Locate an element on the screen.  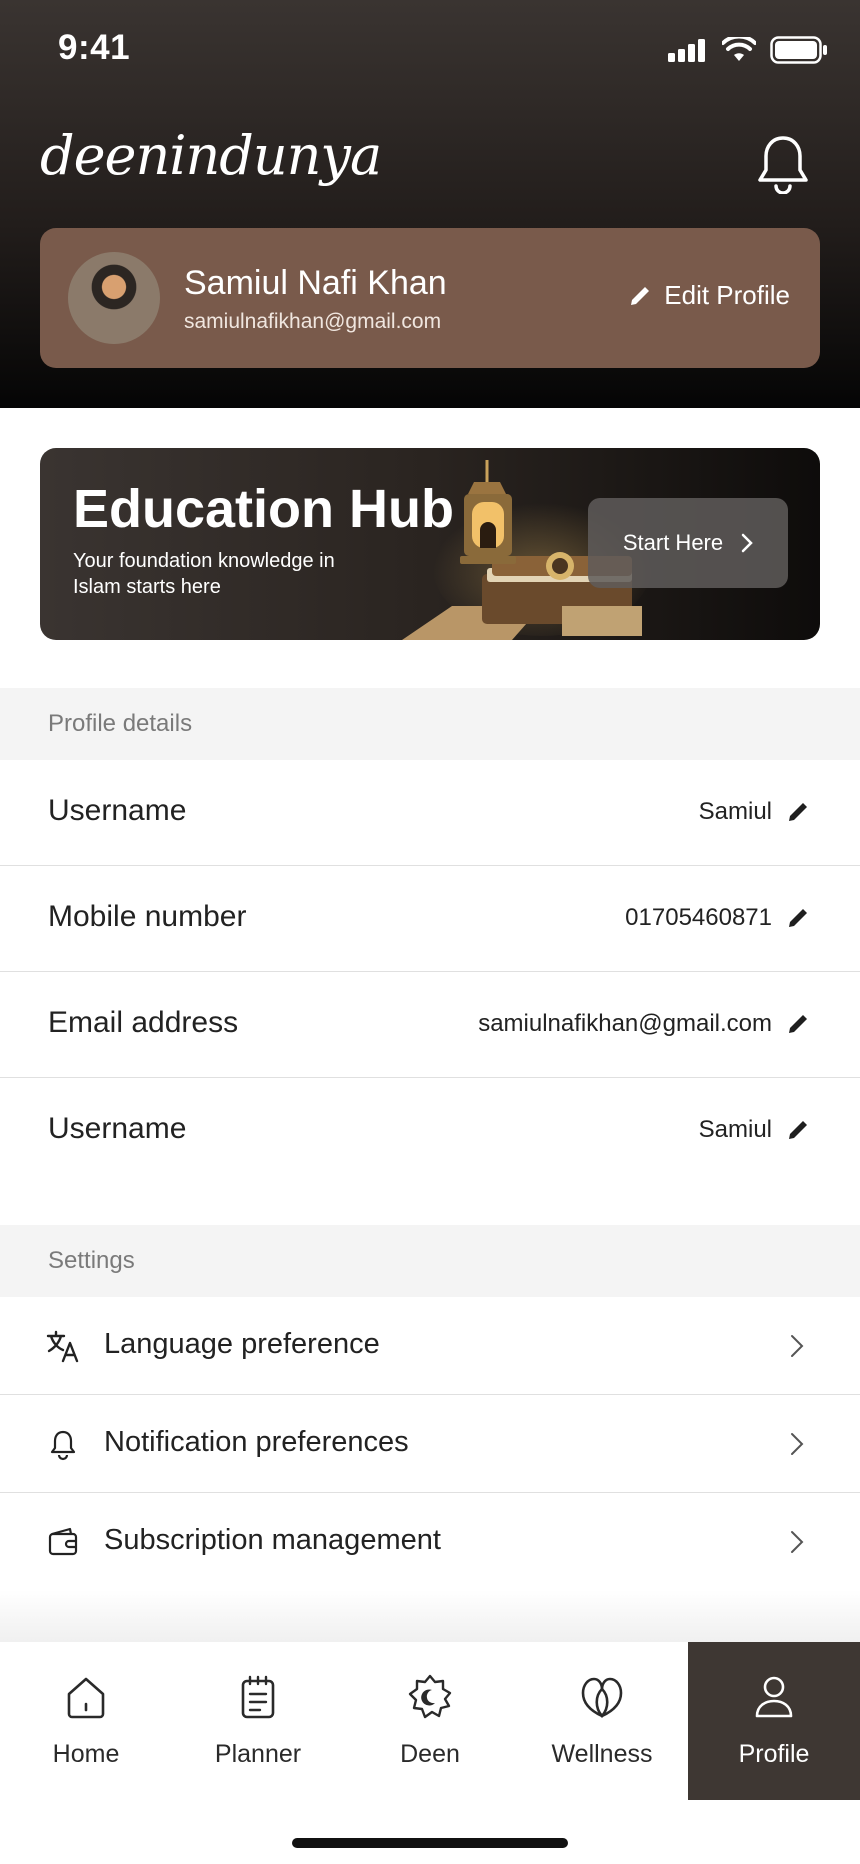
detail-row-username-2: Username Samiul is located at coordinates (430, 1131).